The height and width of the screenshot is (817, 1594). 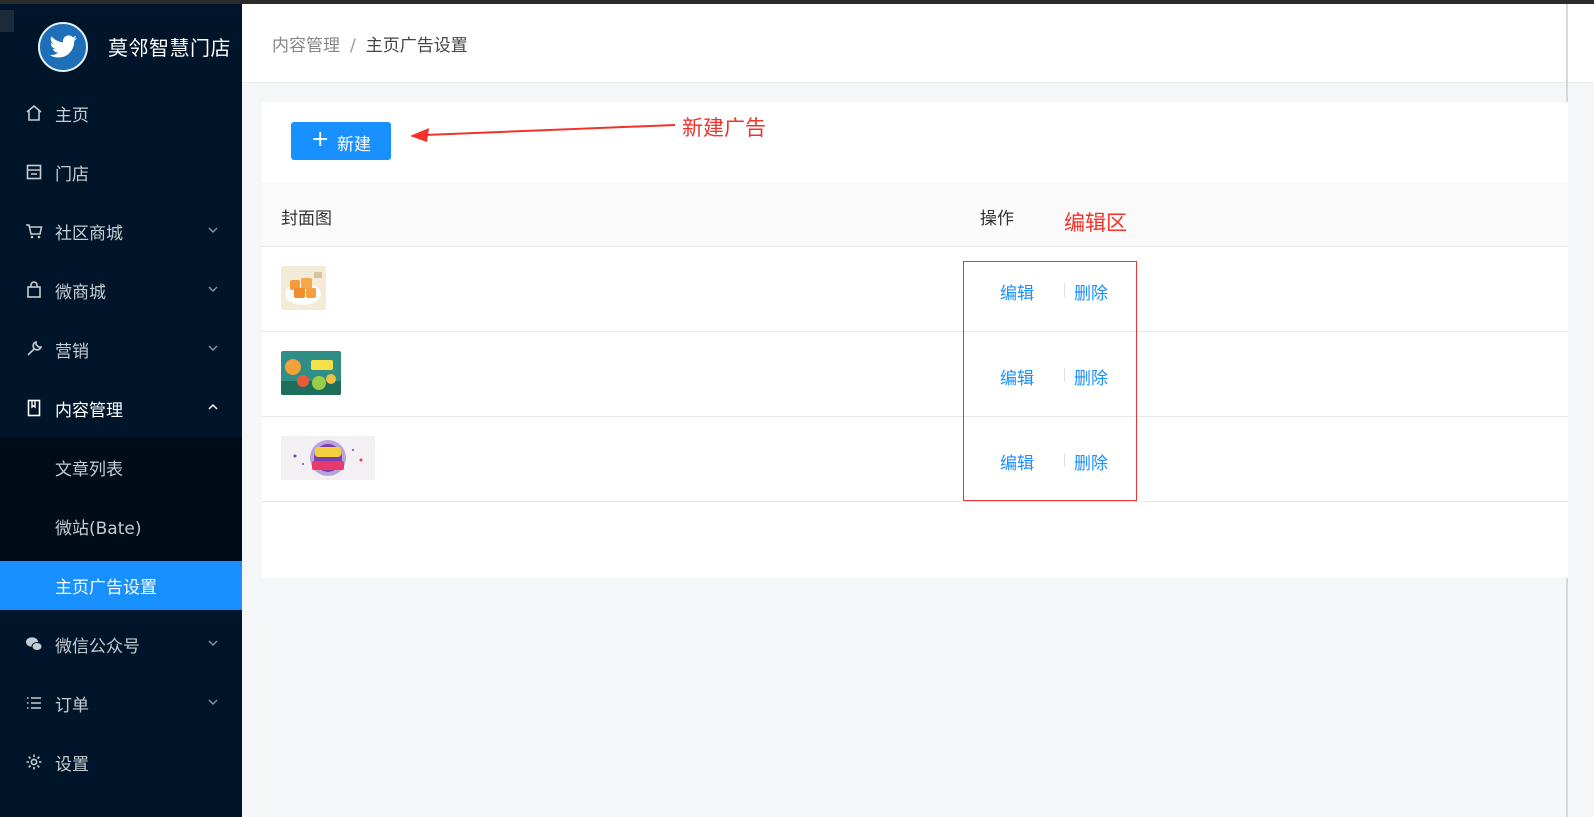 I want to click on new-ad-button-label: 新建, so click(x=354, y=145).